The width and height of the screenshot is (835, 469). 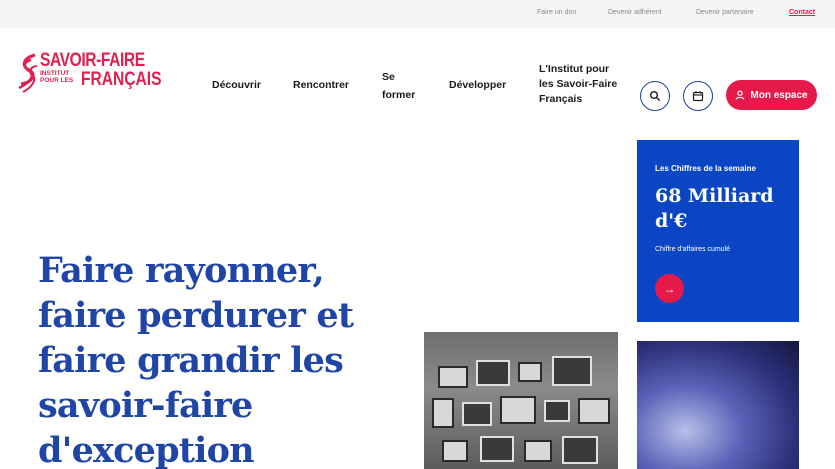 I want to click on nav-institut-line1: L'Institut pour, so click(x=574, y=69).